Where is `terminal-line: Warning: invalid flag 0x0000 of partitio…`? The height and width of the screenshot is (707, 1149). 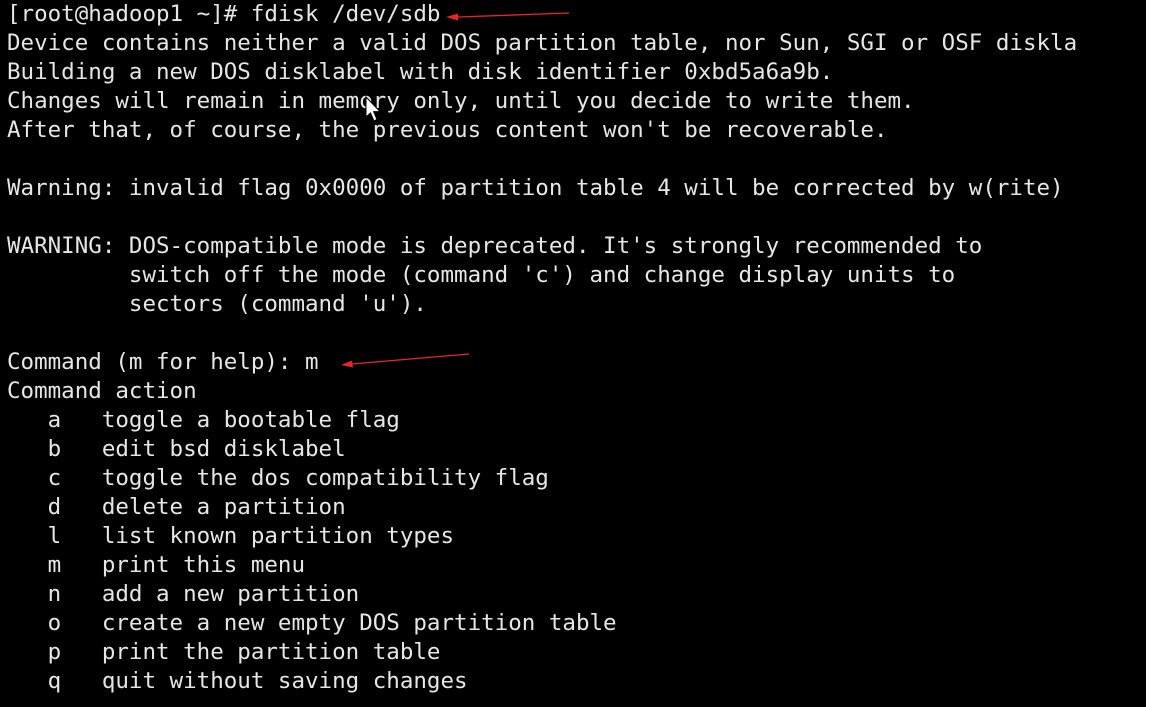
terminal-line: Warning: invalid flag 0x0000 of partitio… is located at coordinates (535, 188).